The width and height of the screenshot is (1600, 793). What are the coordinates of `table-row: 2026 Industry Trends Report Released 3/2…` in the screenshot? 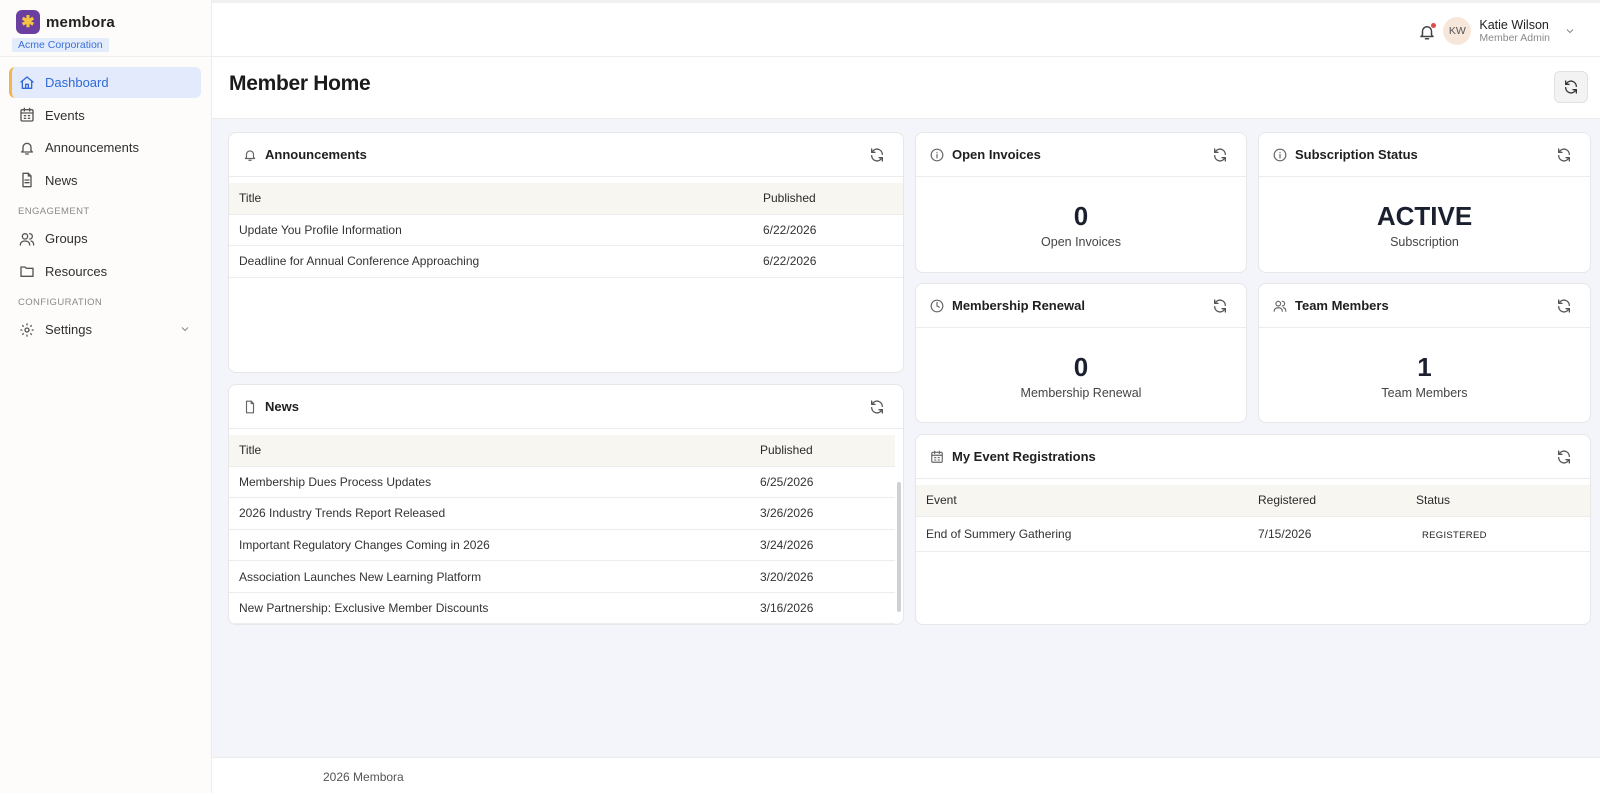 It's located at (562, 513).